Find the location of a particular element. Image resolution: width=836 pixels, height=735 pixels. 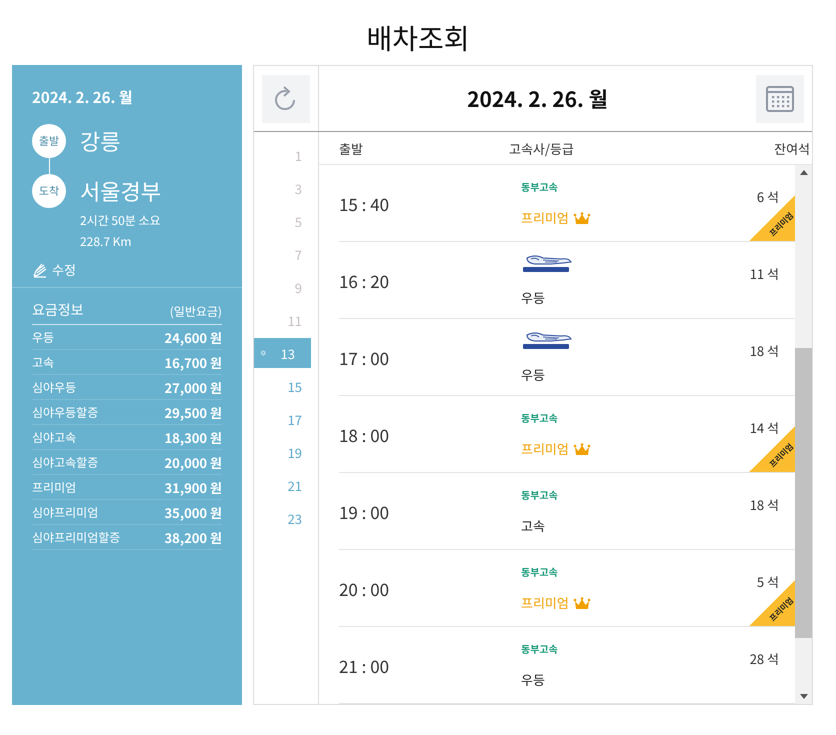

hour-item: 5 is located at coordinates (286, 221).